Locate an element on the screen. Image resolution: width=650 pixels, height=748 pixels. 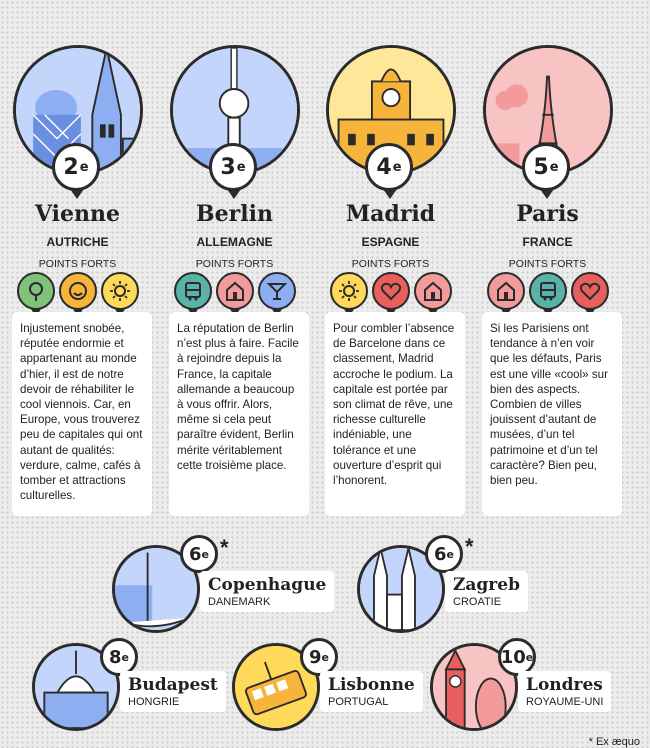
rank-badge: 4e is located at coordinates (389, 171).